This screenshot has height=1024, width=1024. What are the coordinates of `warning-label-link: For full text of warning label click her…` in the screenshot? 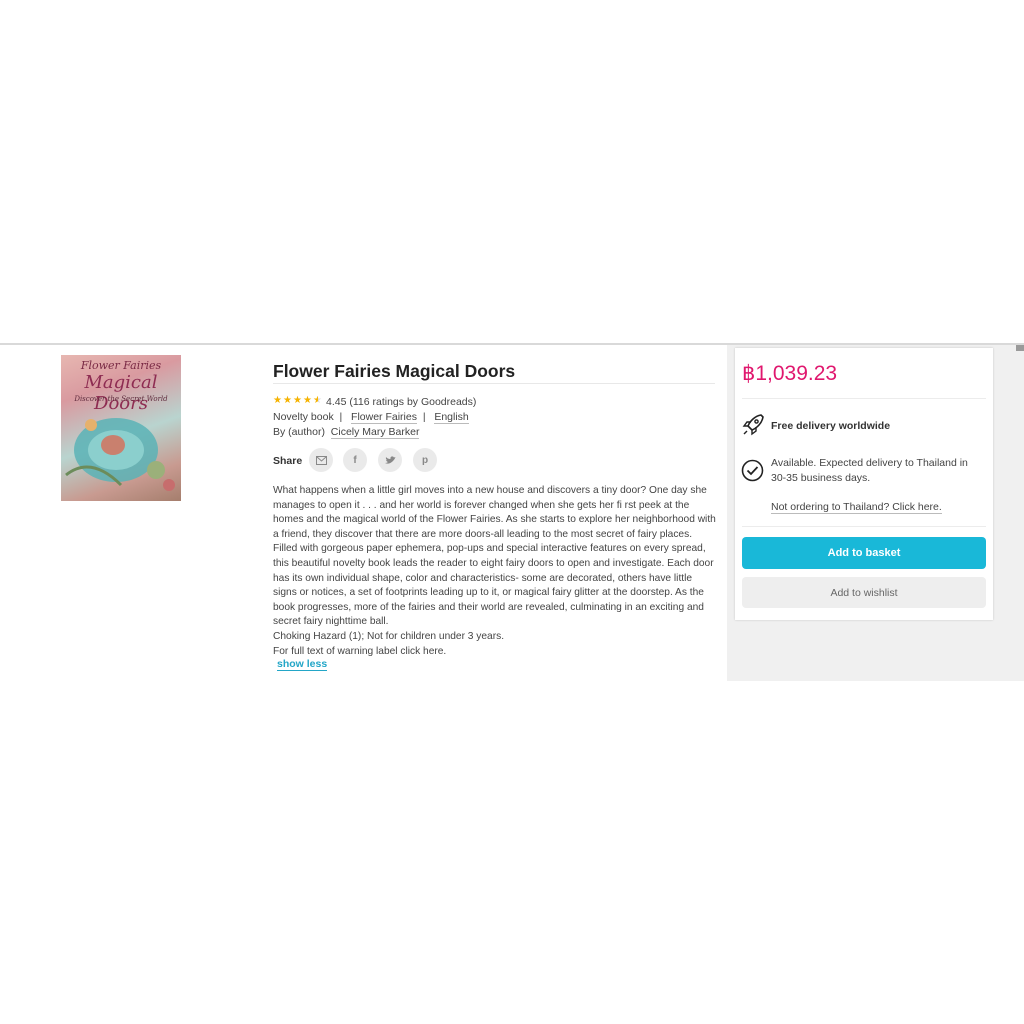 It's located at (495, 652).